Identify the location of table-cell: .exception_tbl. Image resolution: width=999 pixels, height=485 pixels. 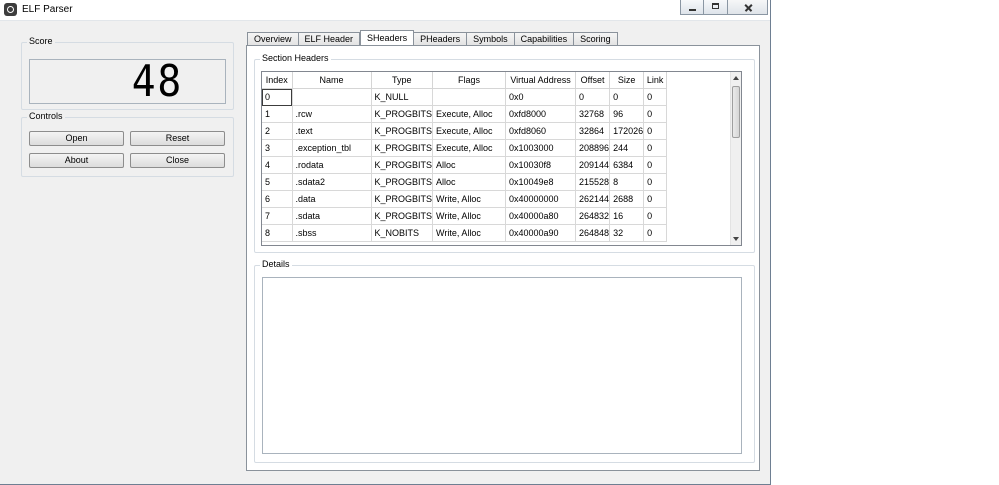
(332, 148).